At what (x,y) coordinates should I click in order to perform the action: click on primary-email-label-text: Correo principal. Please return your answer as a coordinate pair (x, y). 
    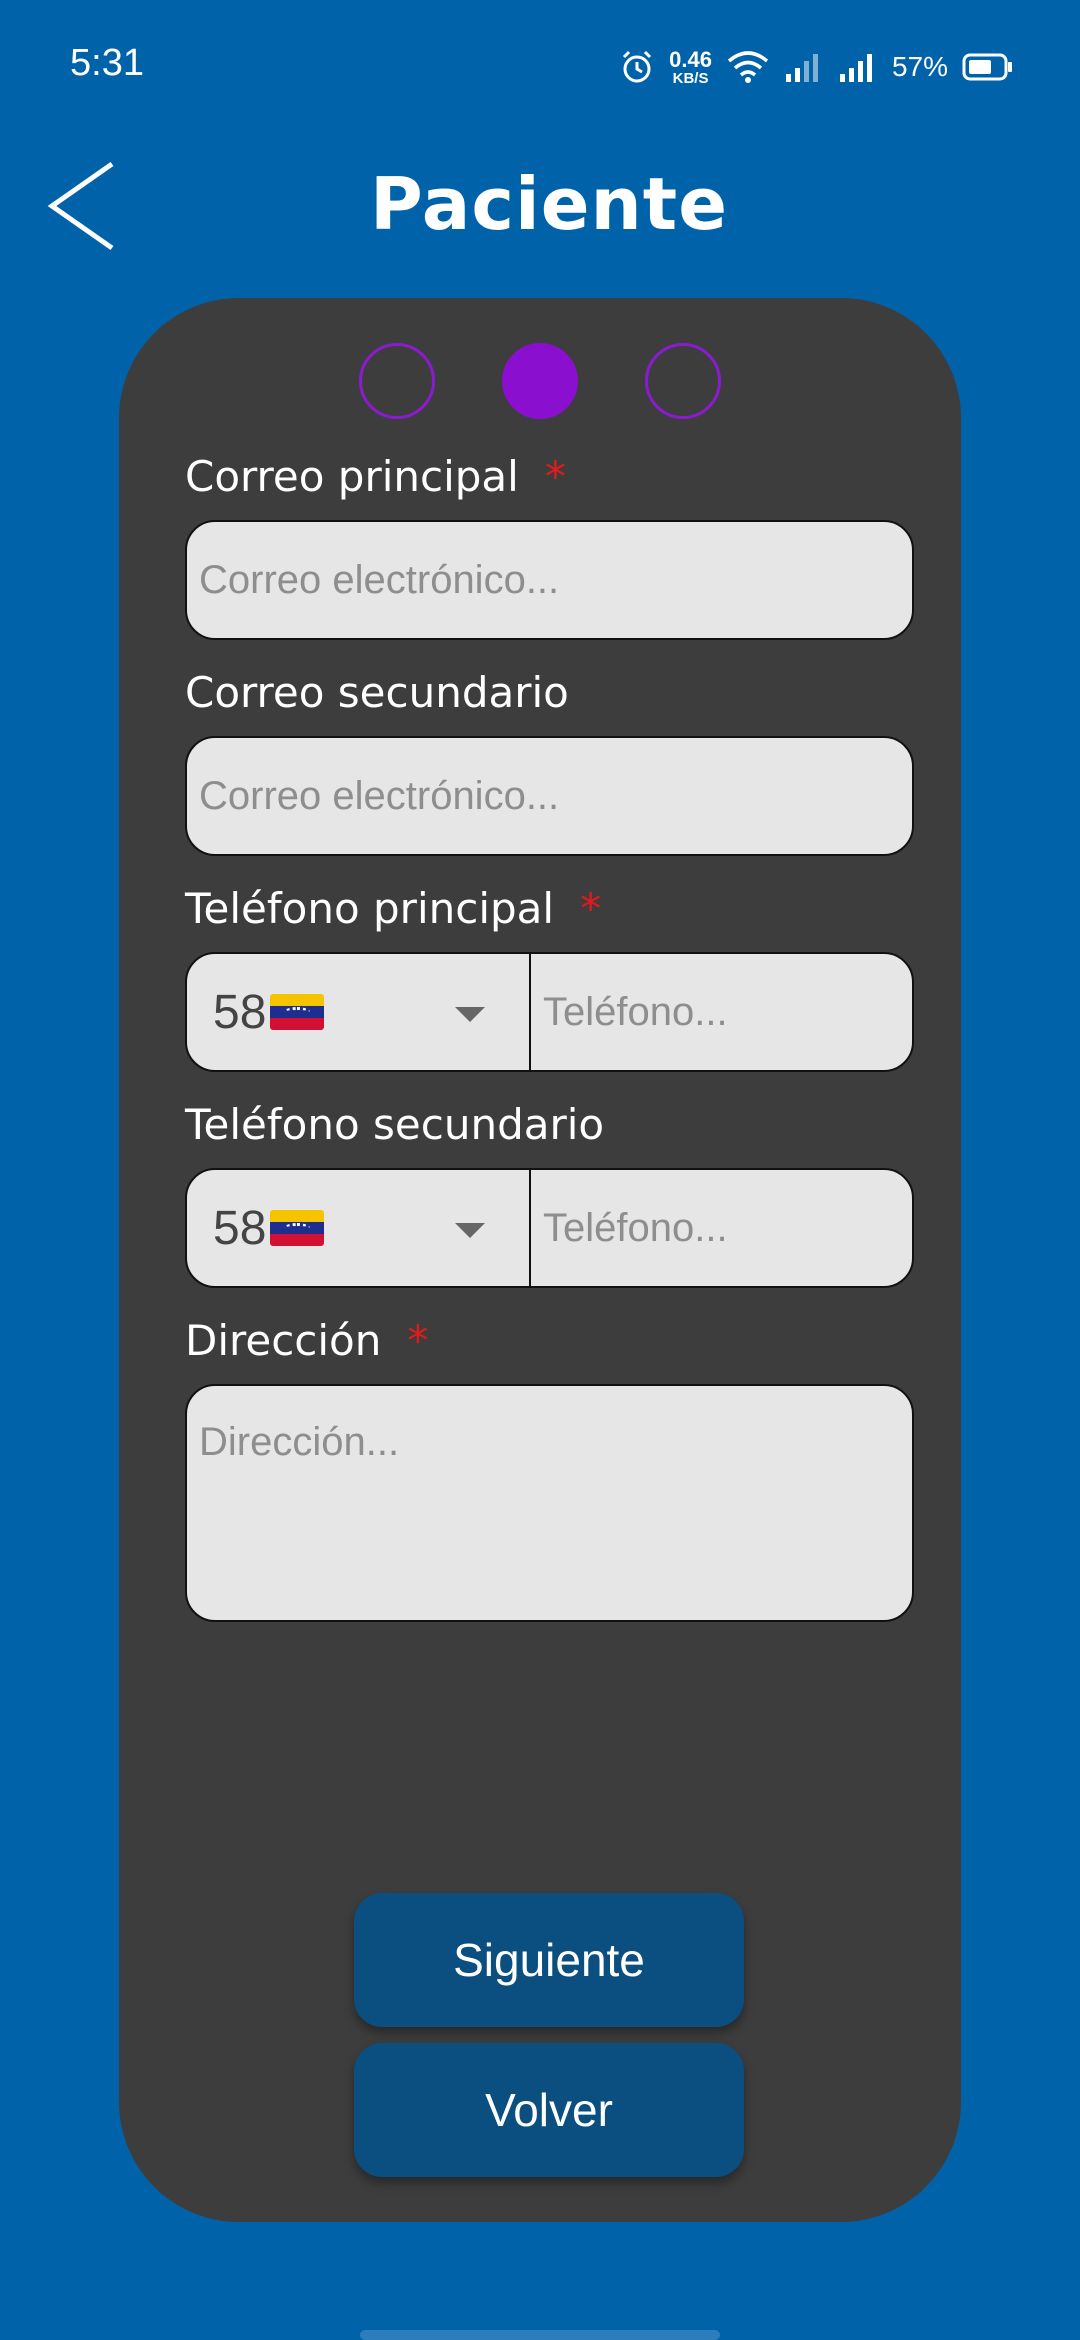
    Looking at the image, I should click on (352, 476).